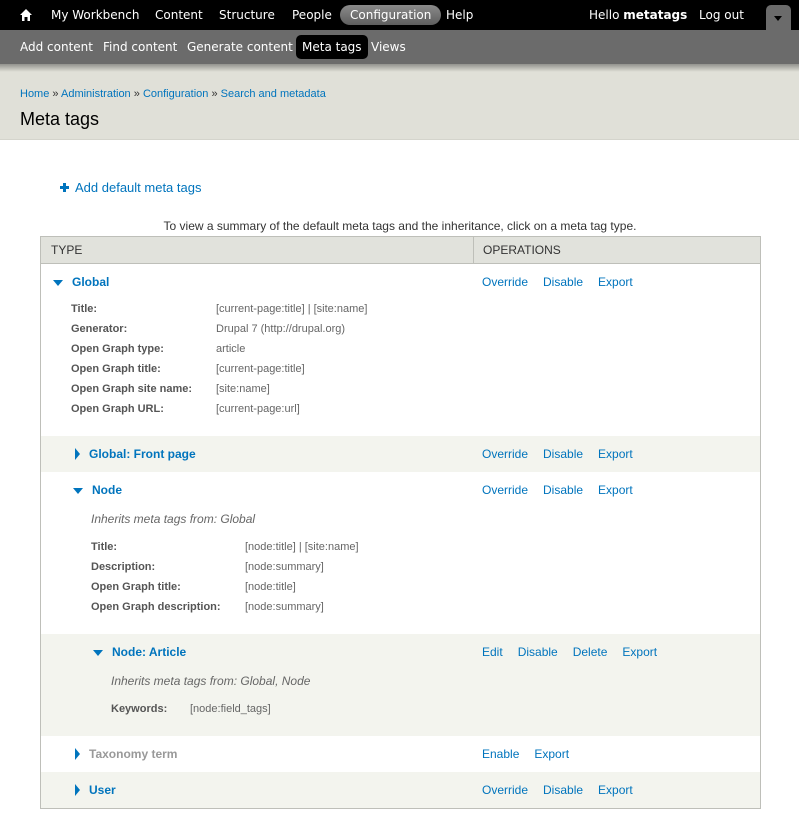 Image resolution: width=799 pixels, height=838 pixels. Describe the element at coordinates (240, 47) in the screenshot. I see `shortcut-generate-content: Generate content` at that location.